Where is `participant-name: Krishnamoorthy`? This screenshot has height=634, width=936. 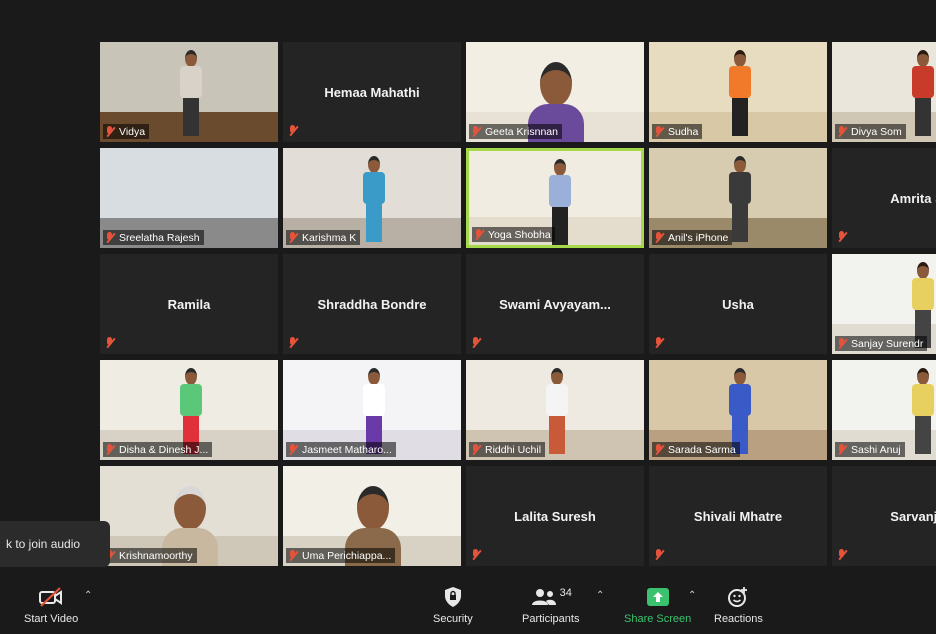 participant-name: Krishnamoorthy is located at coordinates (156, 555).